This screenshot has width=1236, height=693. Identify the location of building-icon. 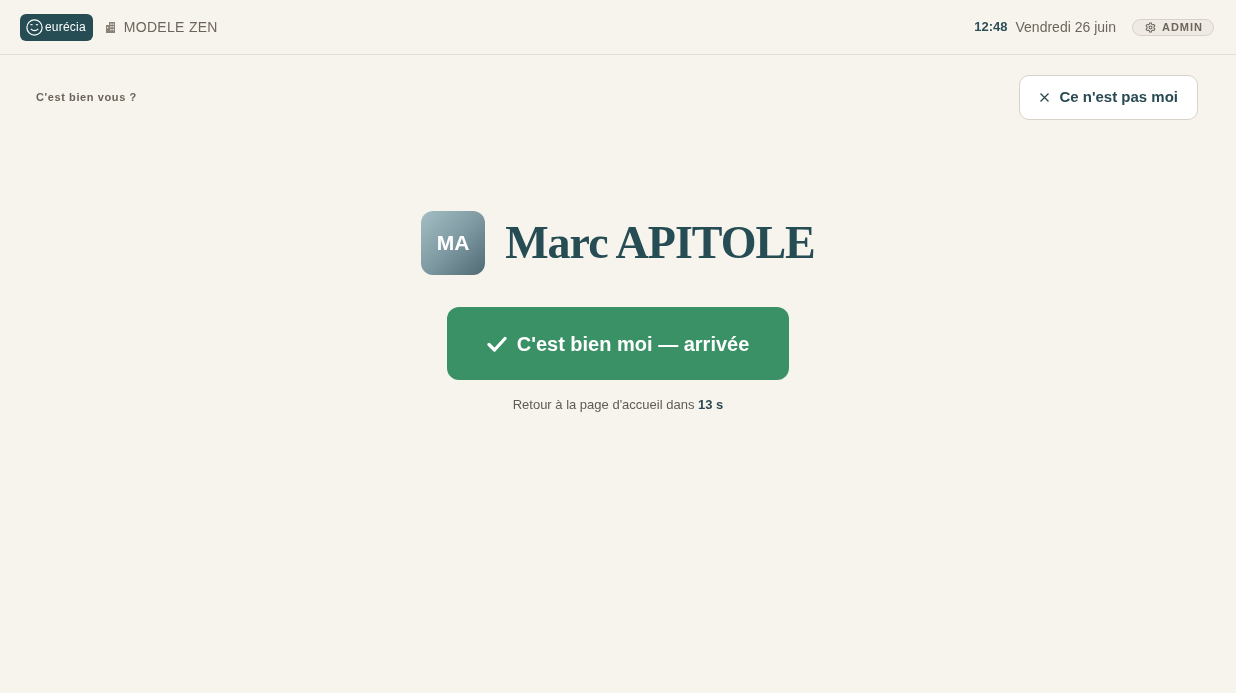
(110, 27).